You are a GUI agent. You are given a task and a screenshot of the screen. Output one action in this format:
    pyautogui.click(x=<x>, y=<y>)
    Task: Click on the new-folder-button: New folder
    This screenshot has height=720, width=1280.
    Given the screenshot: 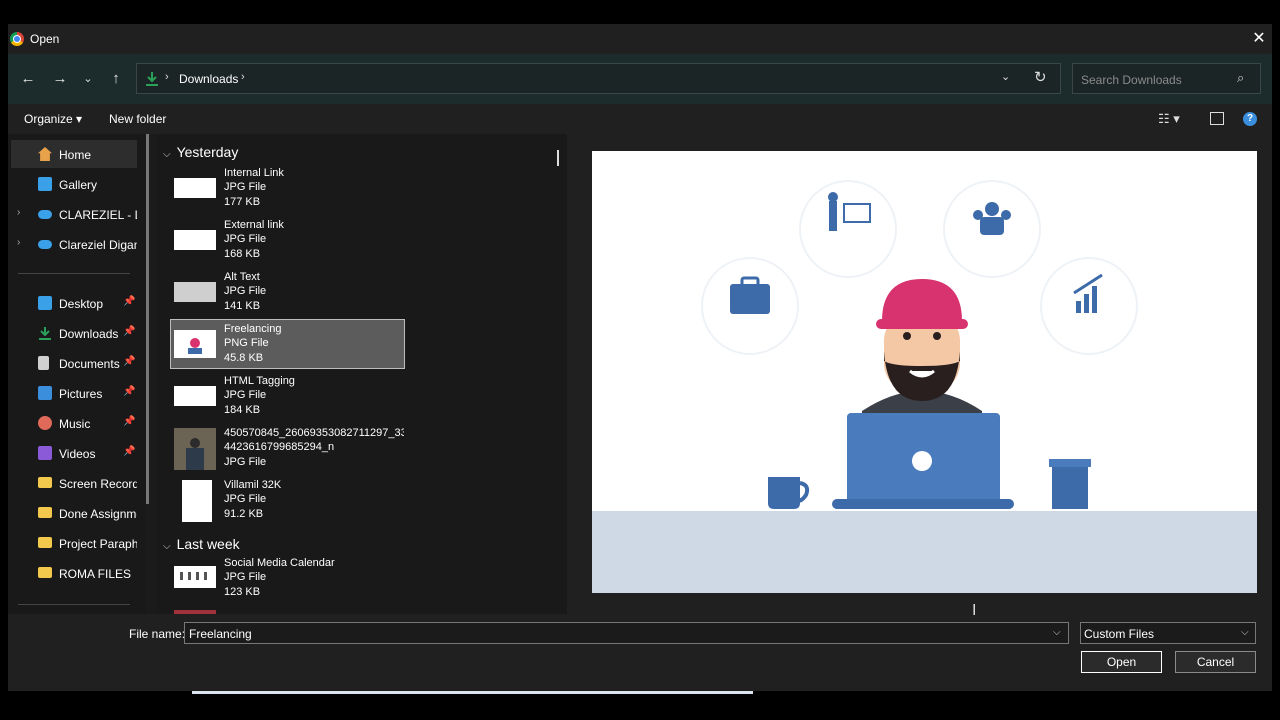 What is the action you would take?
    pyautogui.click(x=137, y=119)
    